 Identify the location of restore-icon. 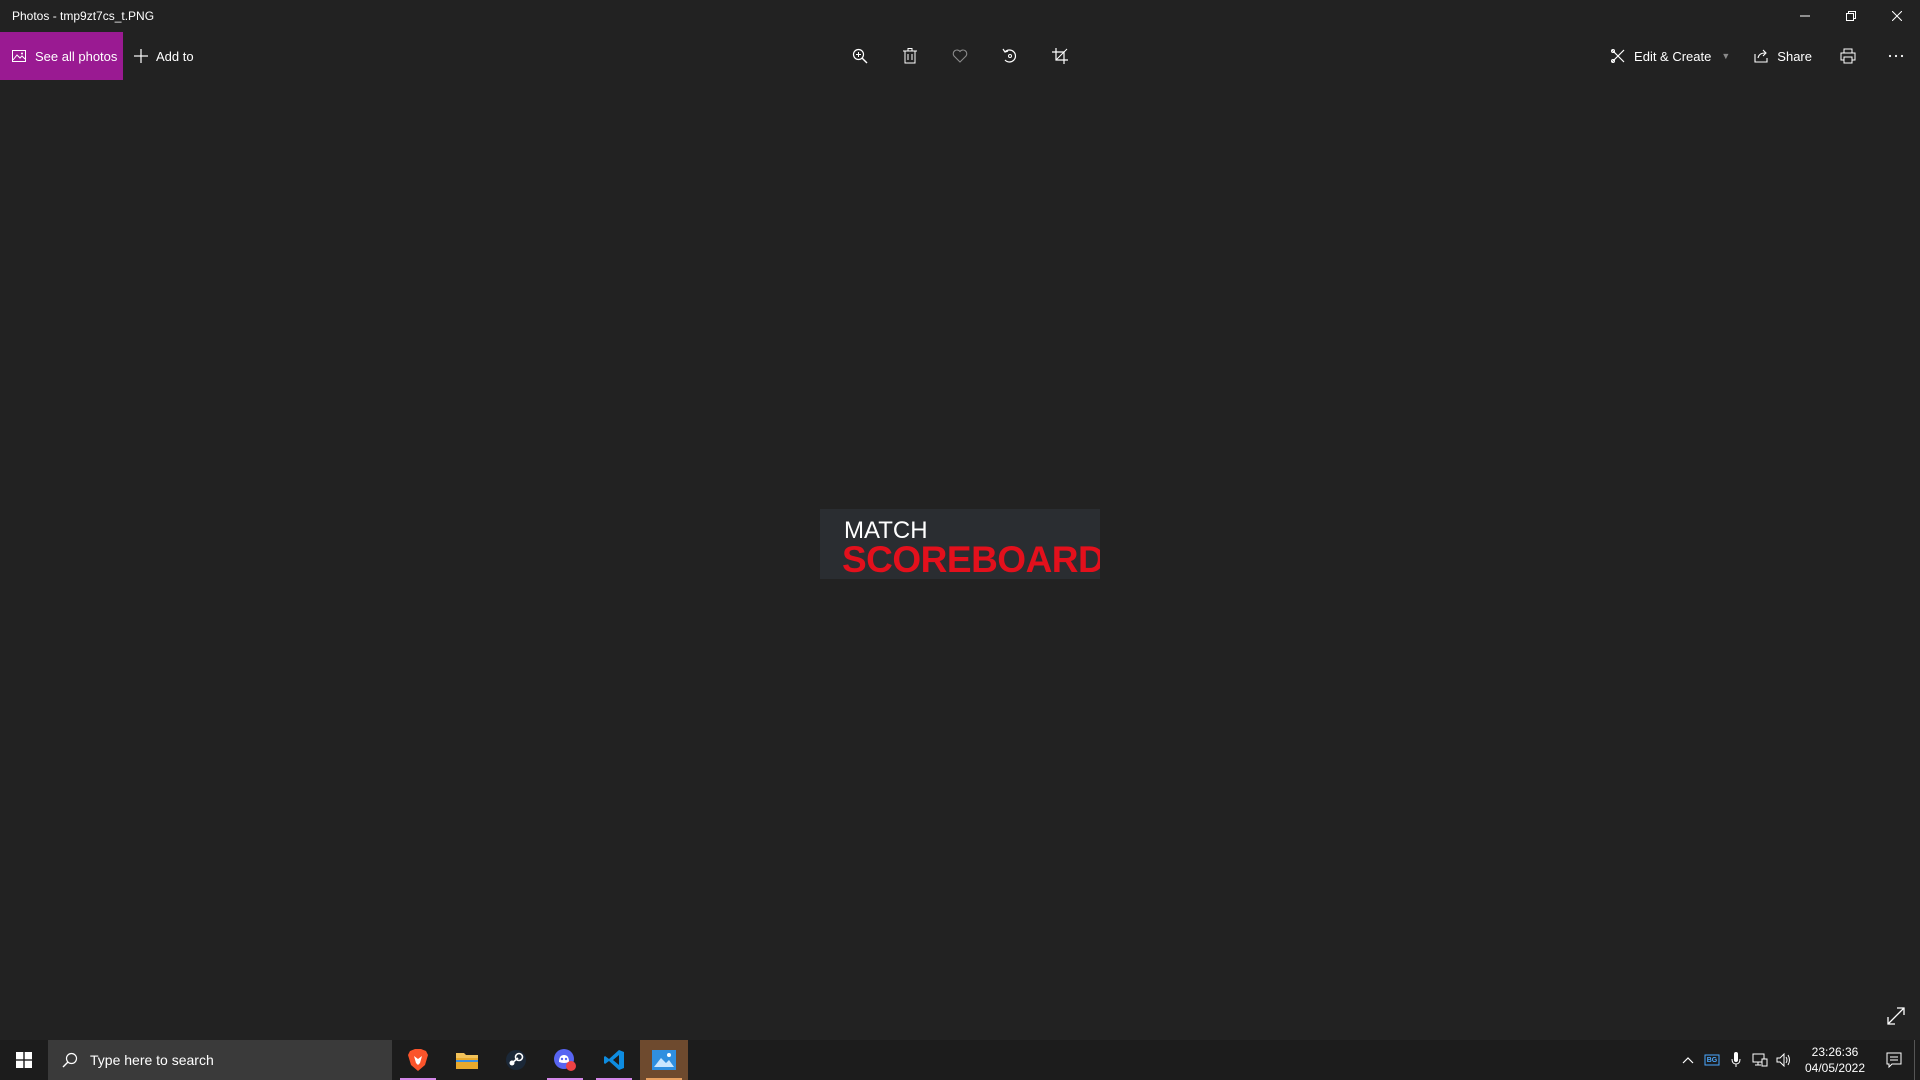
(1851, 16).